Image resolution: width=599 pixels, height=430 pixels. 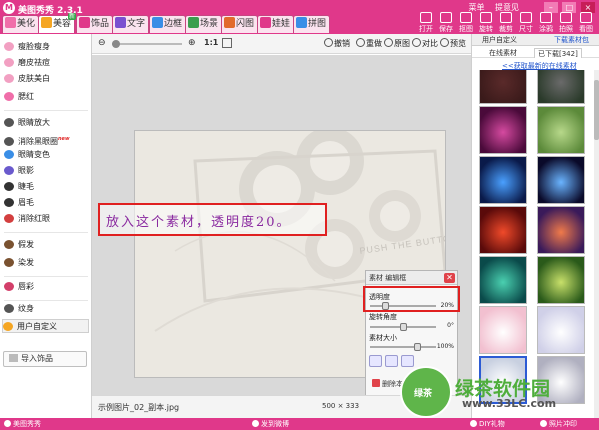 What do you see at coordinates (506, 23) in the screenshot?
I see `crop-button: 裁剪` at bounding box center [506, 23].